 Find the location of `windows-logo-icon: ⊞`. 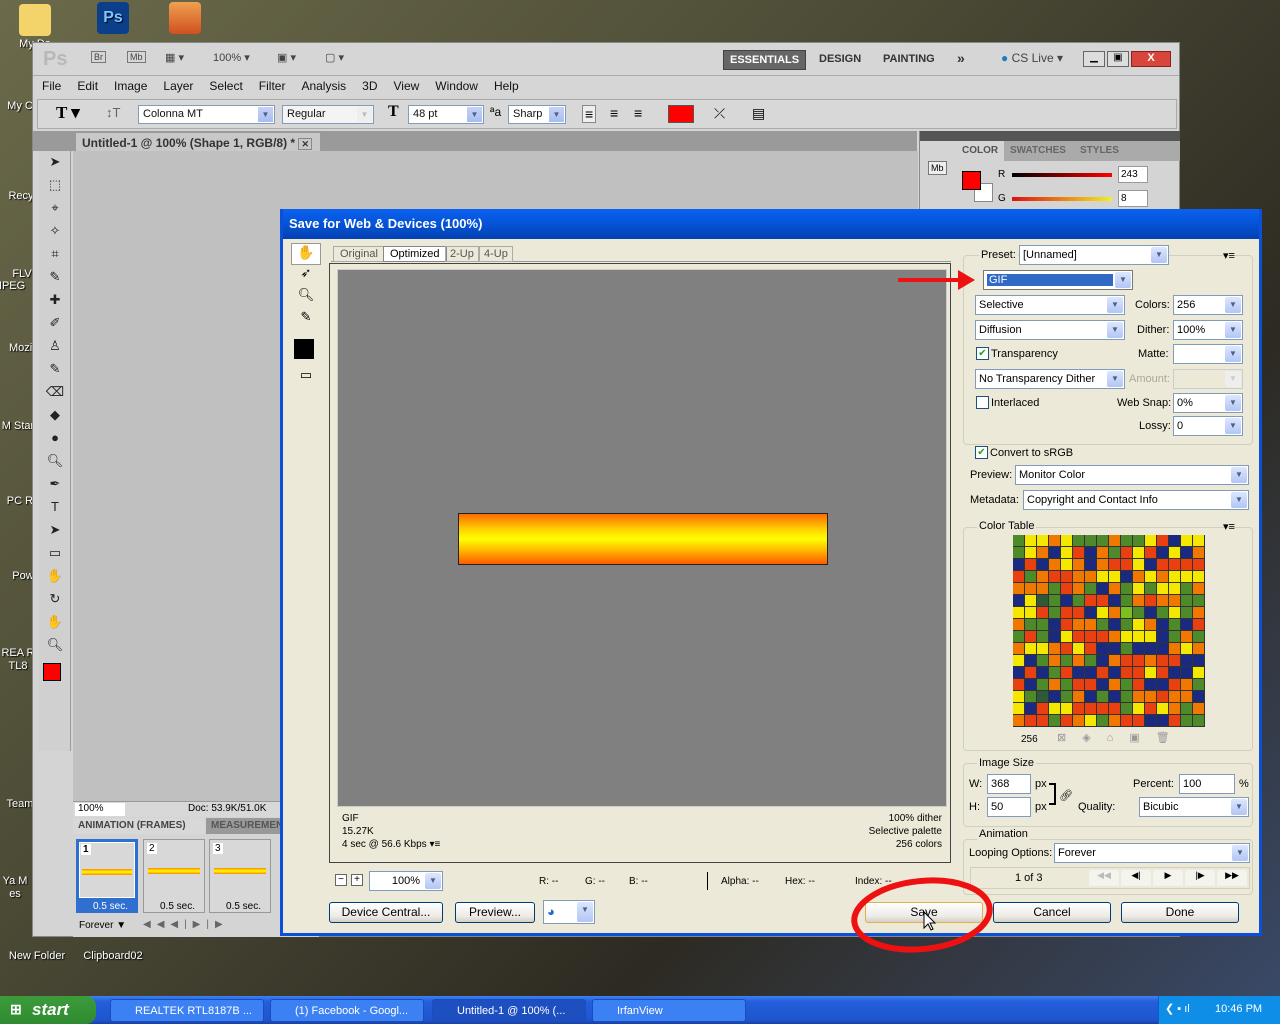

windows-logo-icon: ⊞ is located at coordinates (16, 1009).